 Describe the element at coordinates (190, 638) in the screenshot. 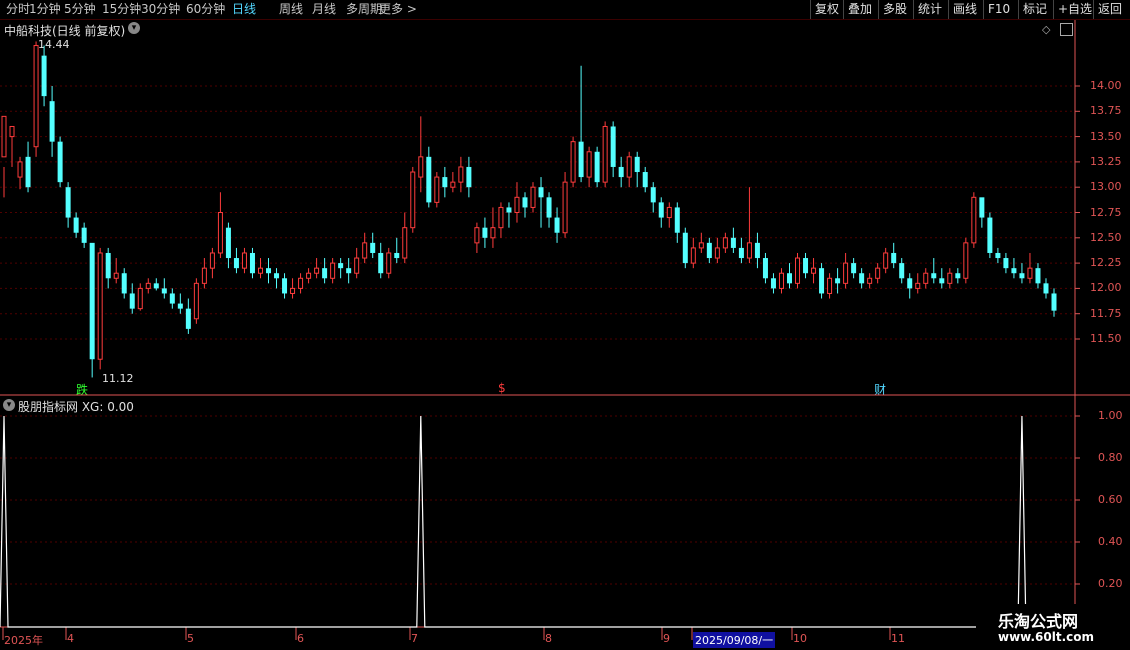

I see `date-tick: 5` at that location.